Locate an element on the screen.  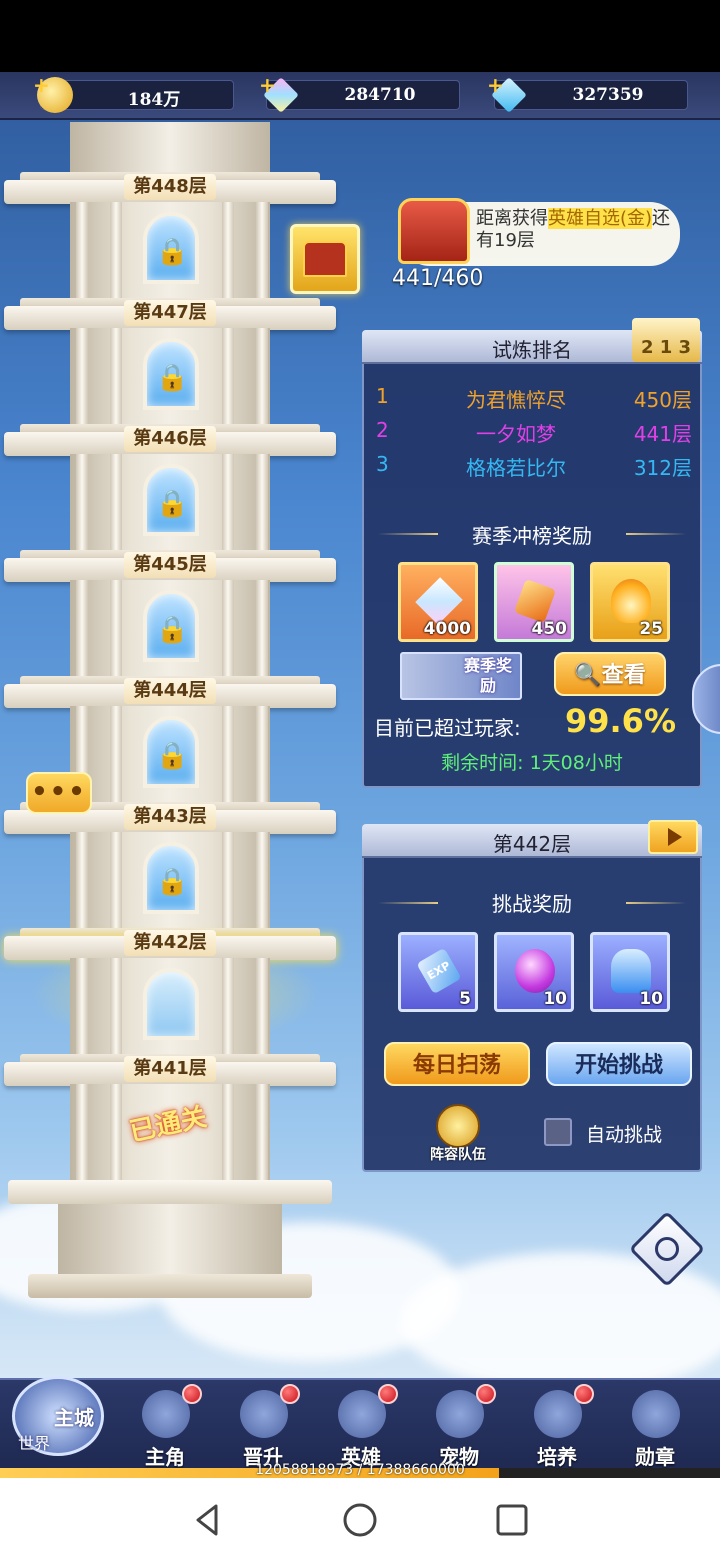
treasure-chest-icon is located at coordinates (325, 259).